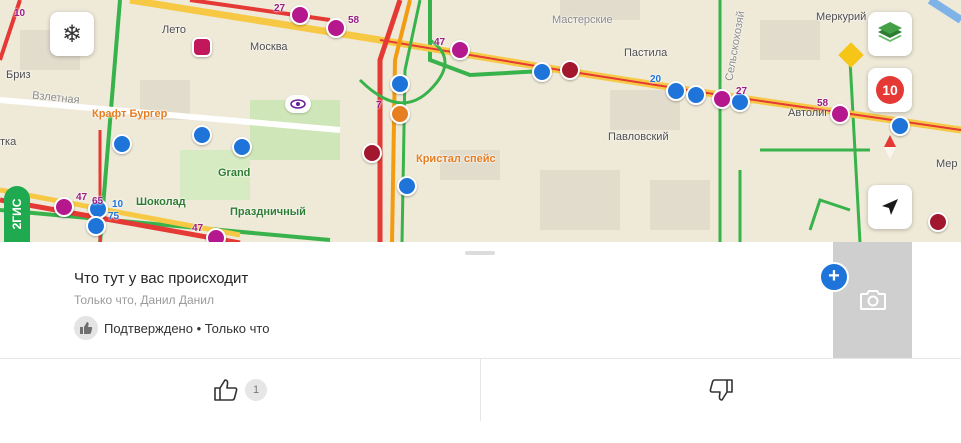  Describe the element at coordinates (646, 53) in the screenshot. I see `map-label-pastila: Пастила` at that location.